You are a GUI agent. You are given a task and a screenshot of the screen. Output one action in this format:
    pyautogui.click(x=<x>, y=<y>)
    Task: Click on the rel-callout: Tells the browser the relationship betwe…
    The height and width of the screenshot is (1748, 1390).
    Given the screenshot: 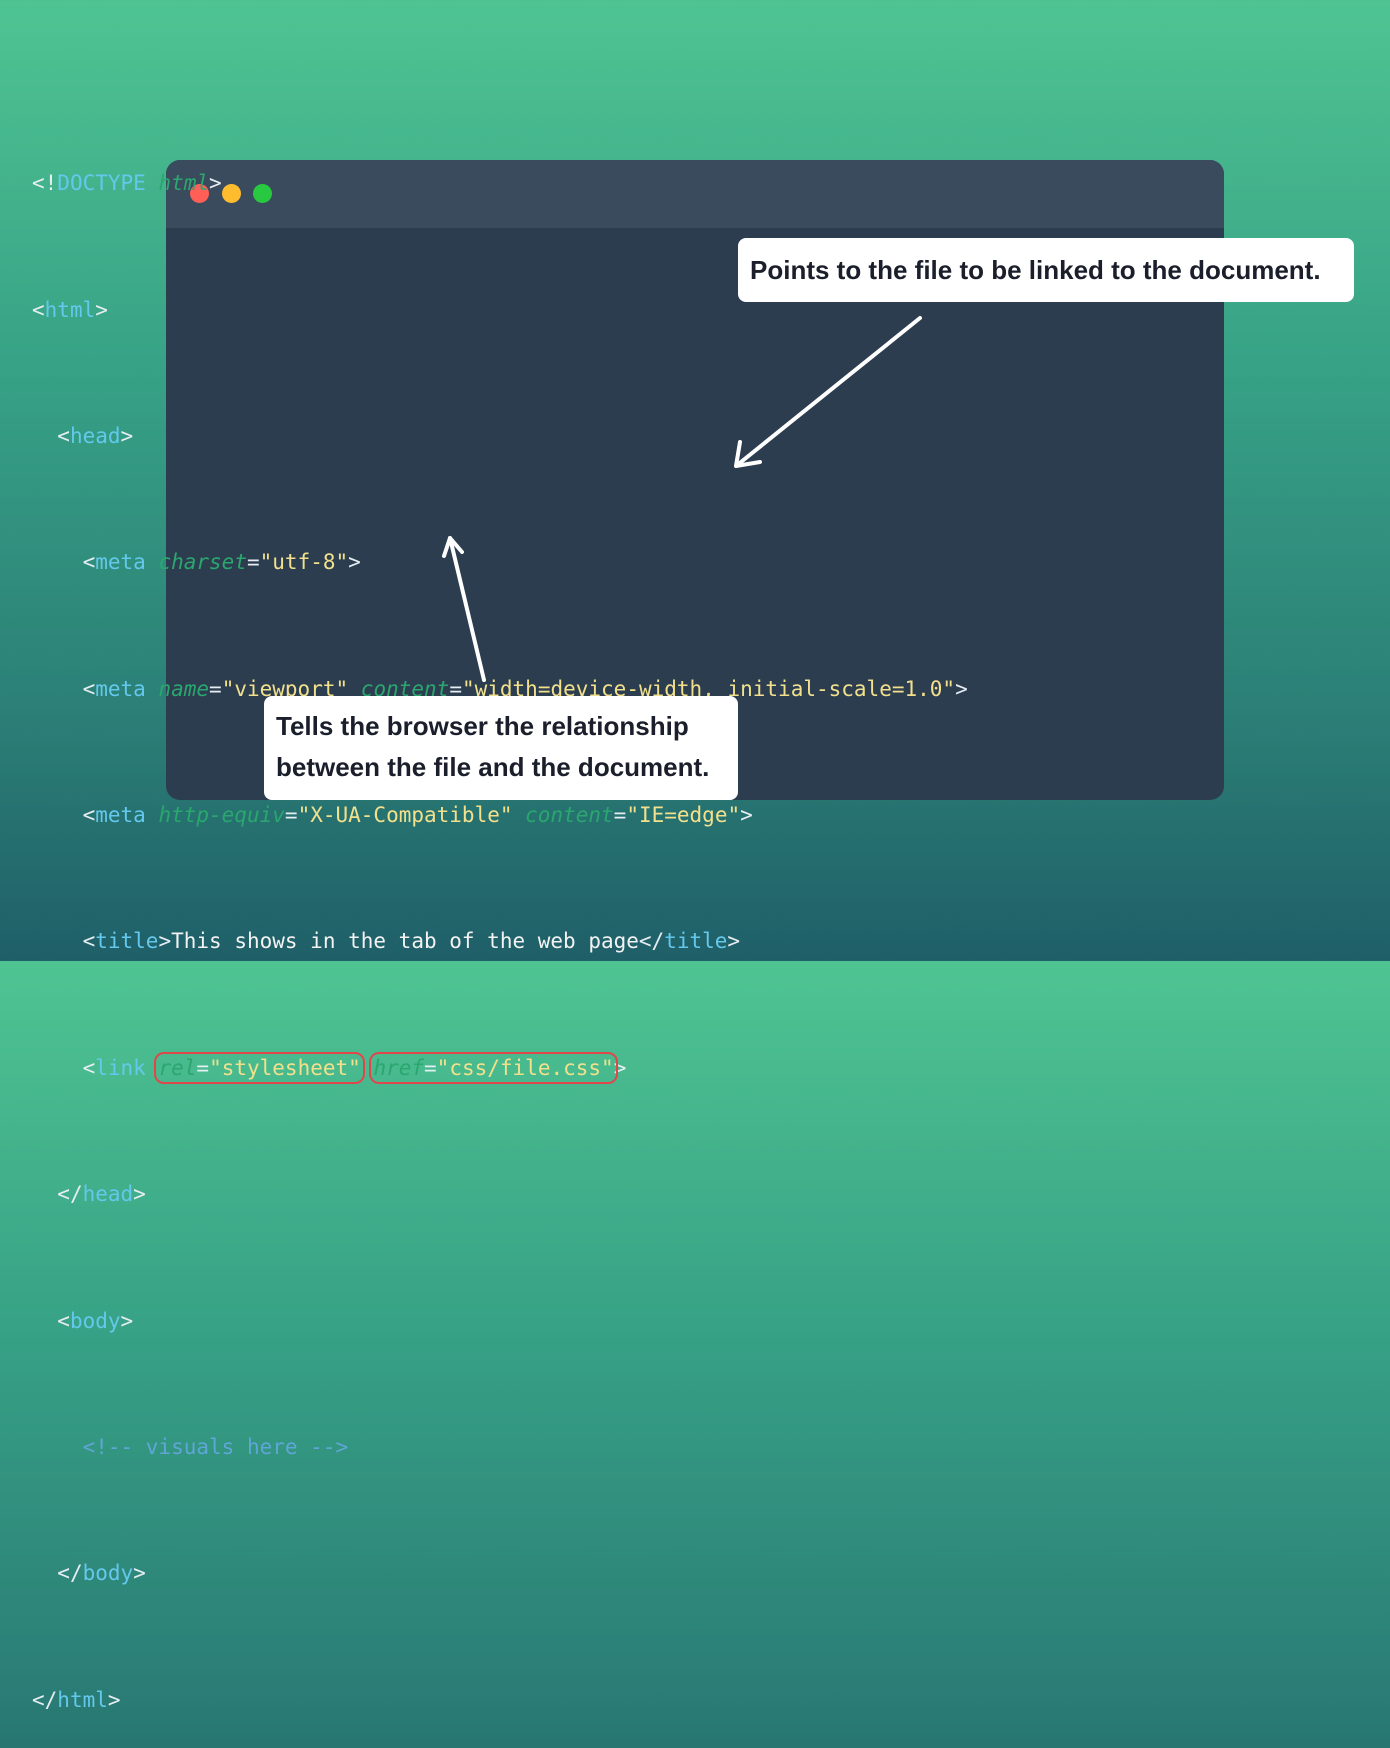 What is the action you would take?
    pyautogui.click(x=501, y=748)
    